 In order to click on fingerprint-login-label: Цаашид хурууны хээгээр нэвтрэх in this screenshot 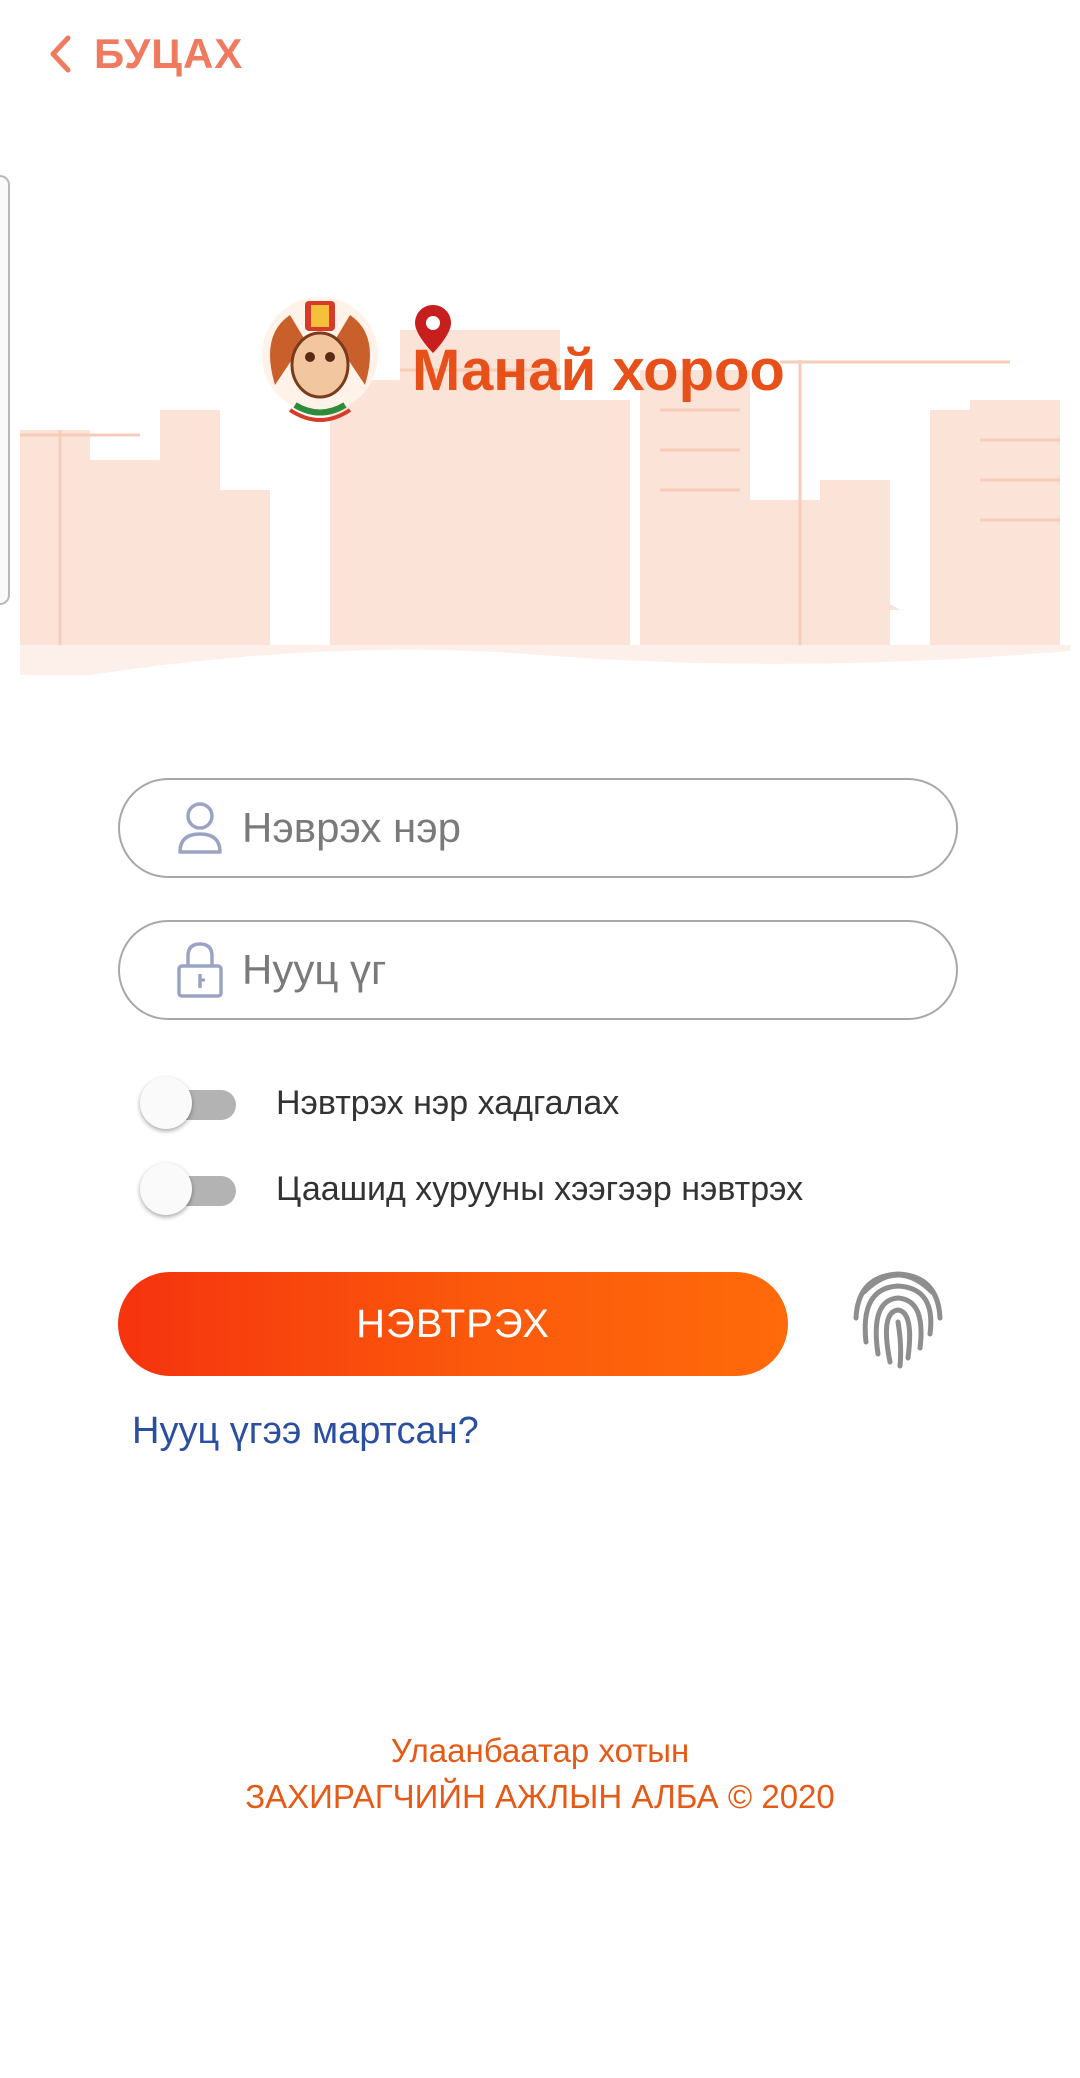, I will do `click(540, 1188)`.